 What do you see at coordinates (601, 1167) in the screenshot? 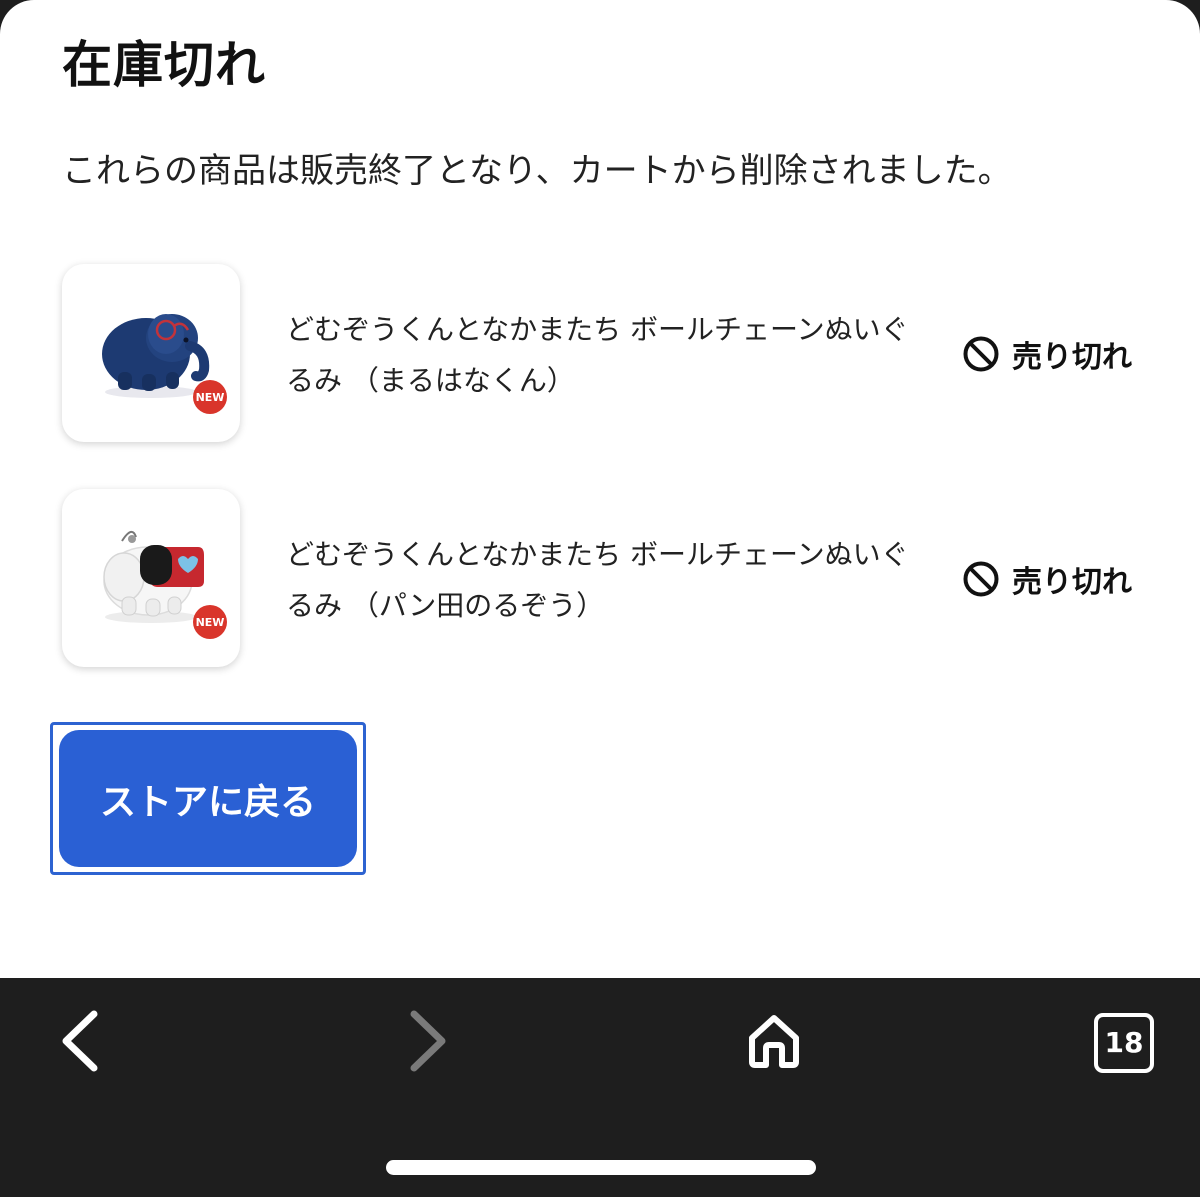
I see `home-indicator` at bounding box center [601, 1167].